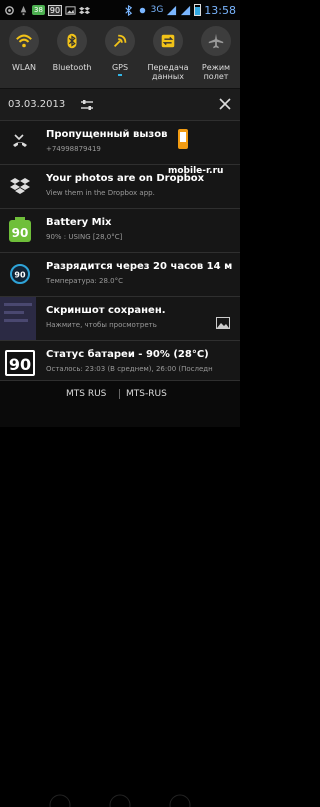 This screenshot has width=320, height=807. Describe the element at coordinates (157, 10) in the screenshot. I see `network-type: 3G` at that location.